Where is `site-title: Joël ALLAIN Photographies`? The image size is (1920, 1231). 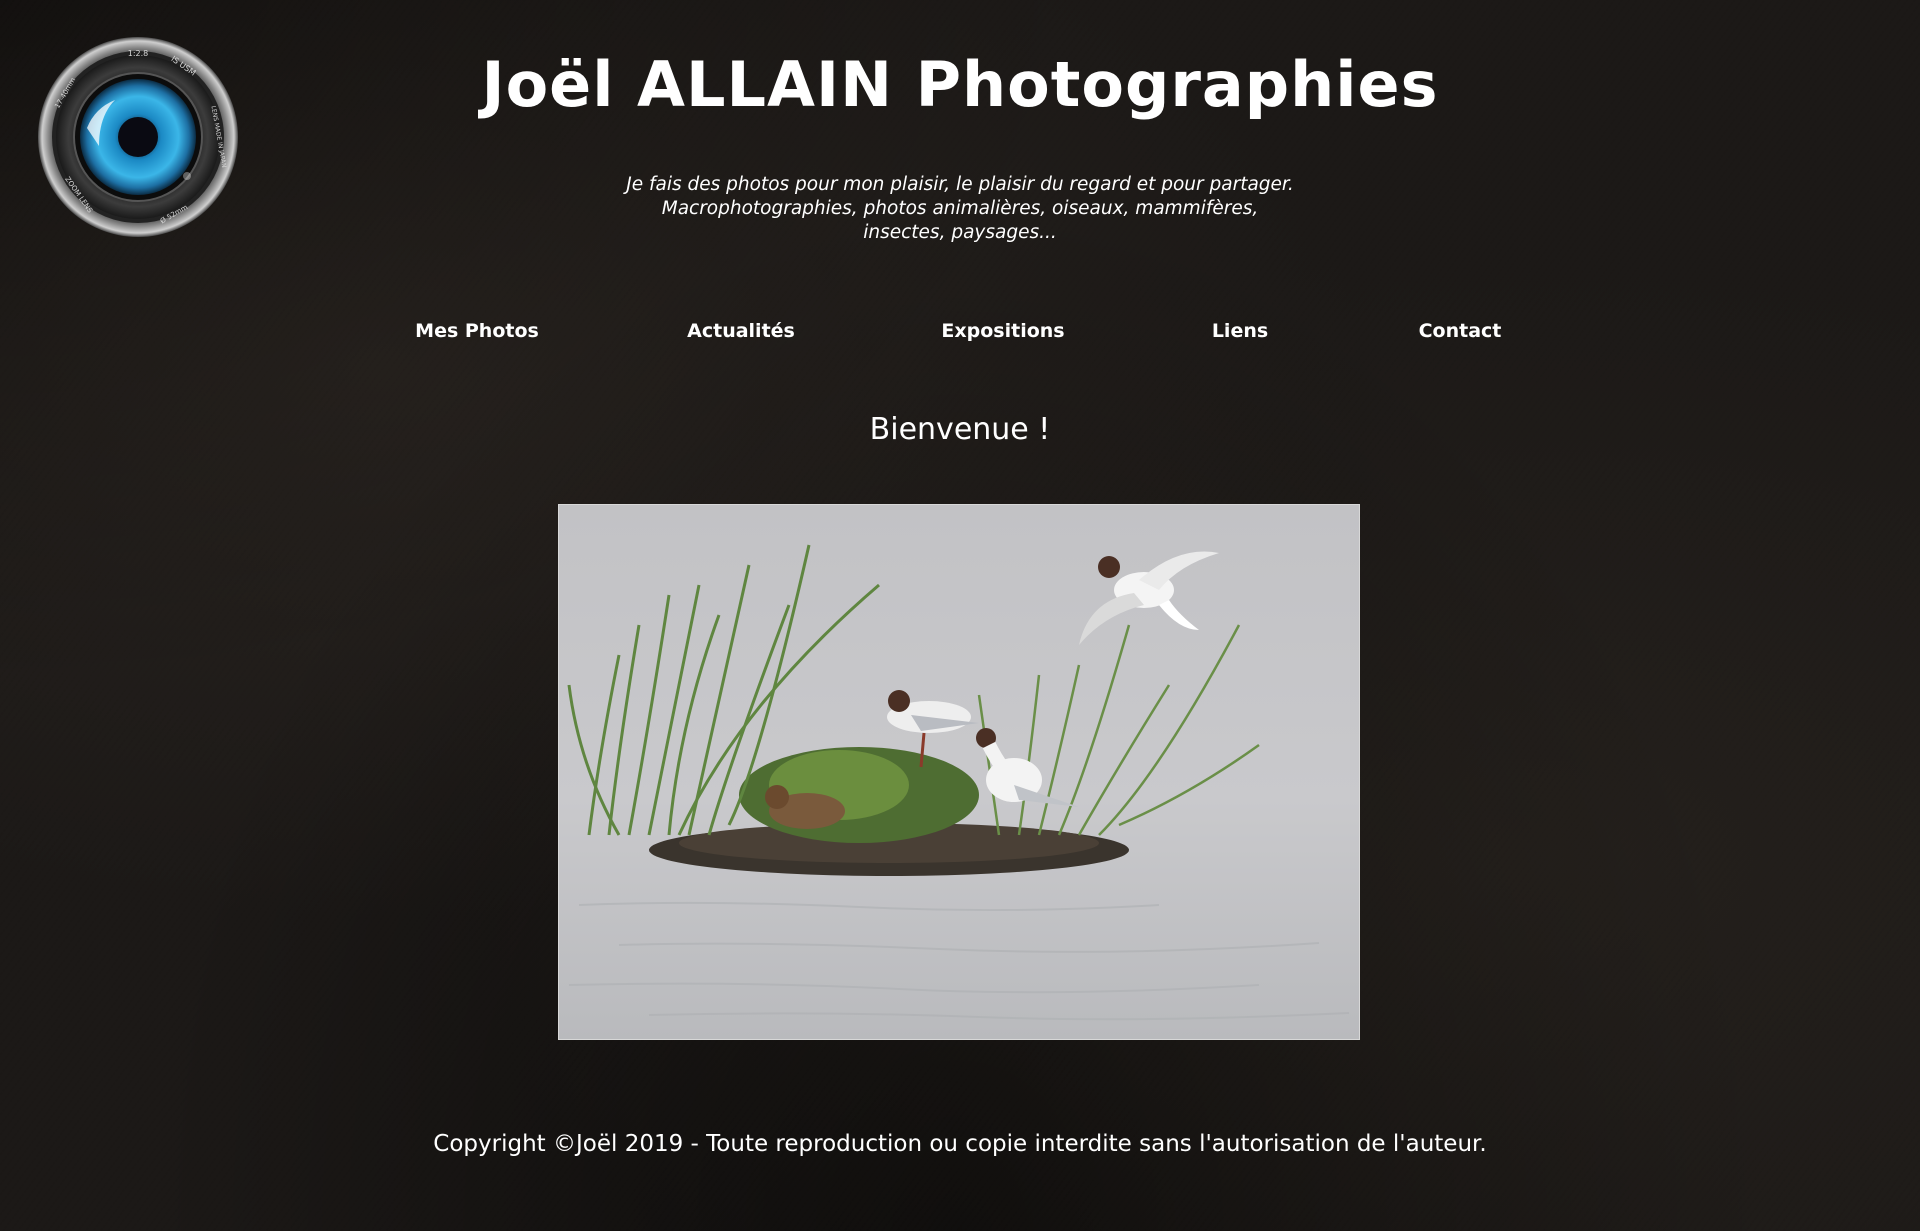
site-title: Joël ALLAIN Photographies is located at coordinates (960, 84).